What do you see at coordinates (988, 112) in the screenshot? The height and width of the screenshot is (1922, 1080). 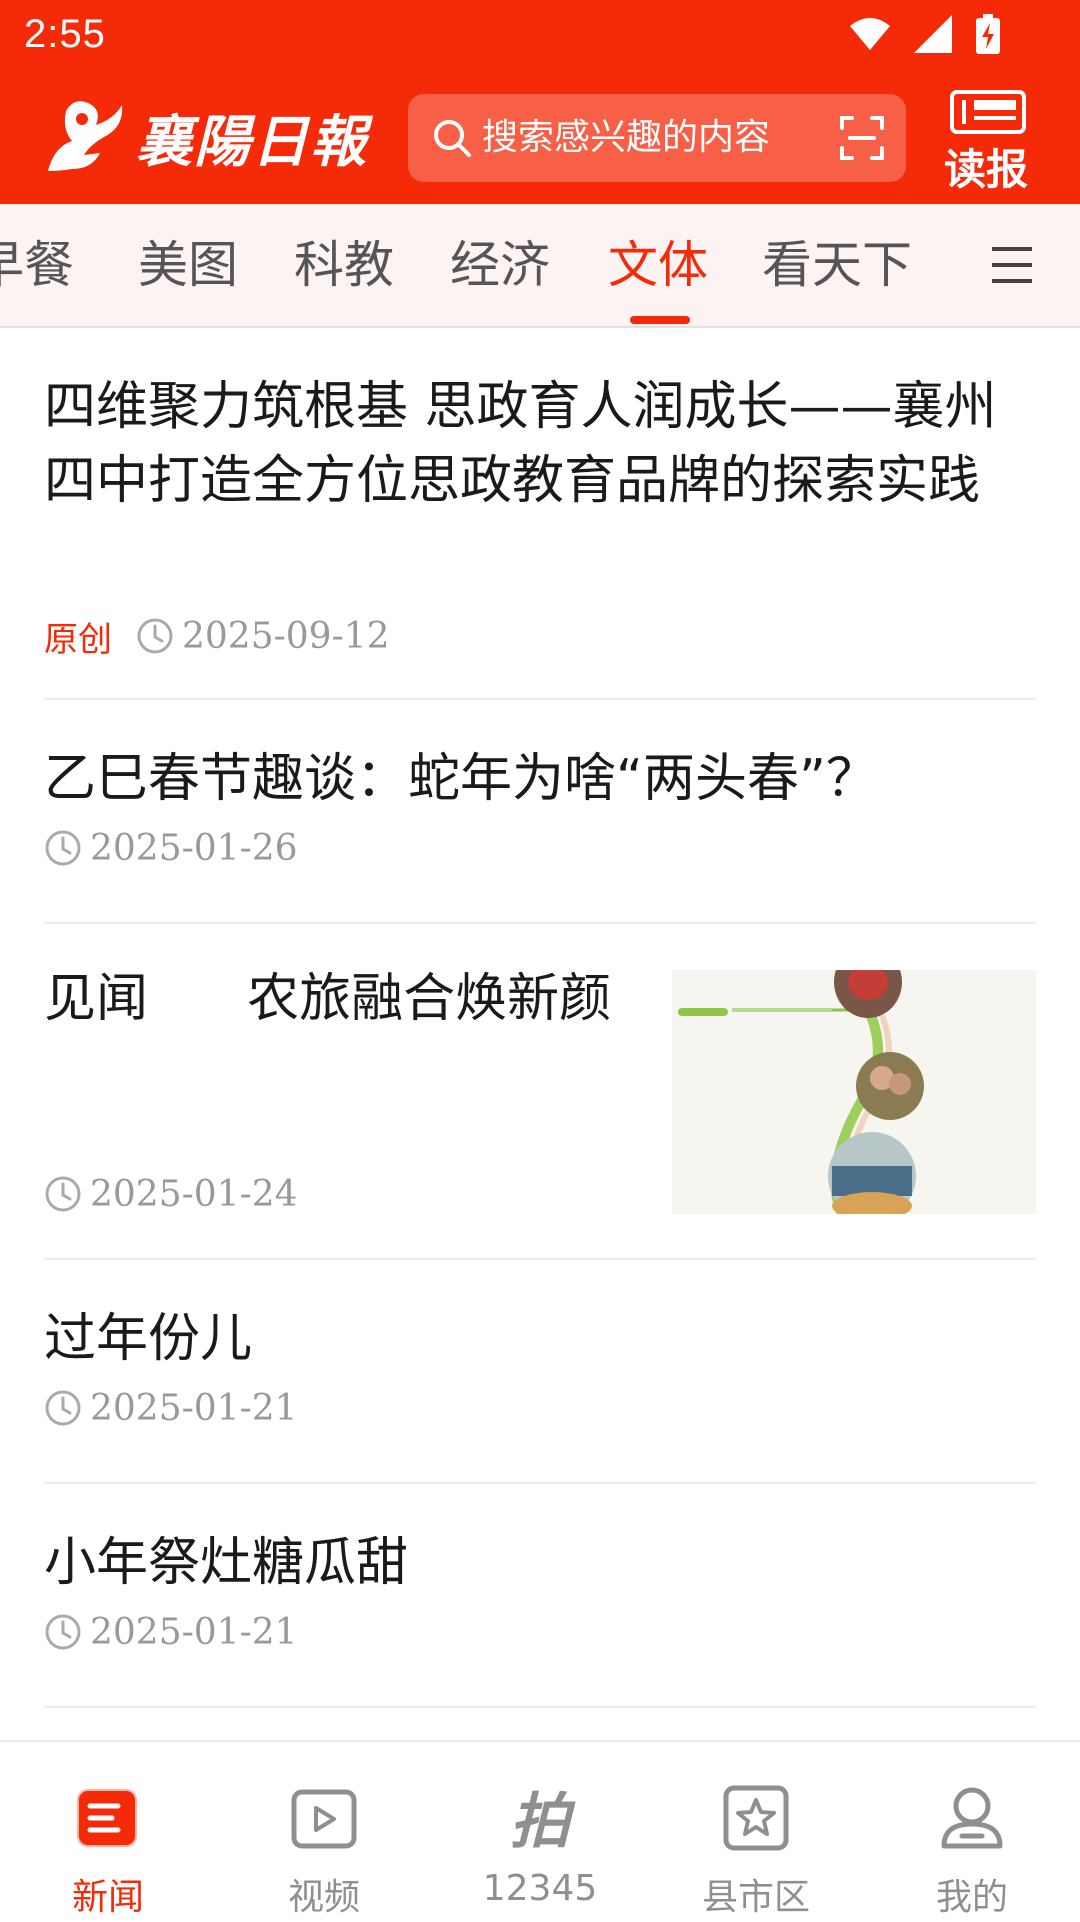 I see `newspaper-icon` at bounding box center [988, 112].